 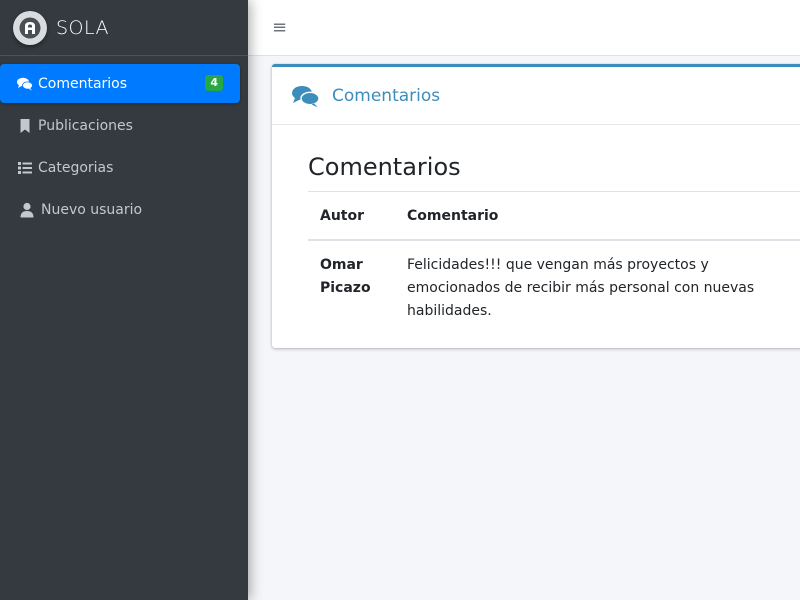 I want to click on a-logo-icon, so click(x=30, y=27).